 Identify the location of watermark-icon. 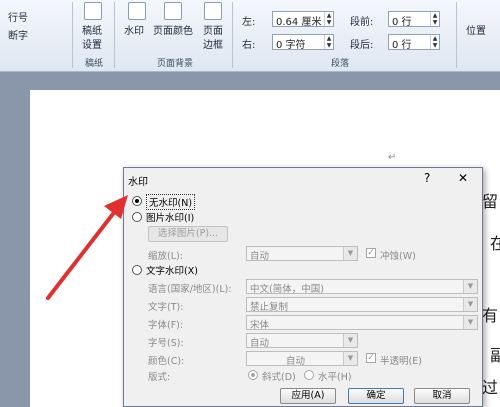
(137, 11).